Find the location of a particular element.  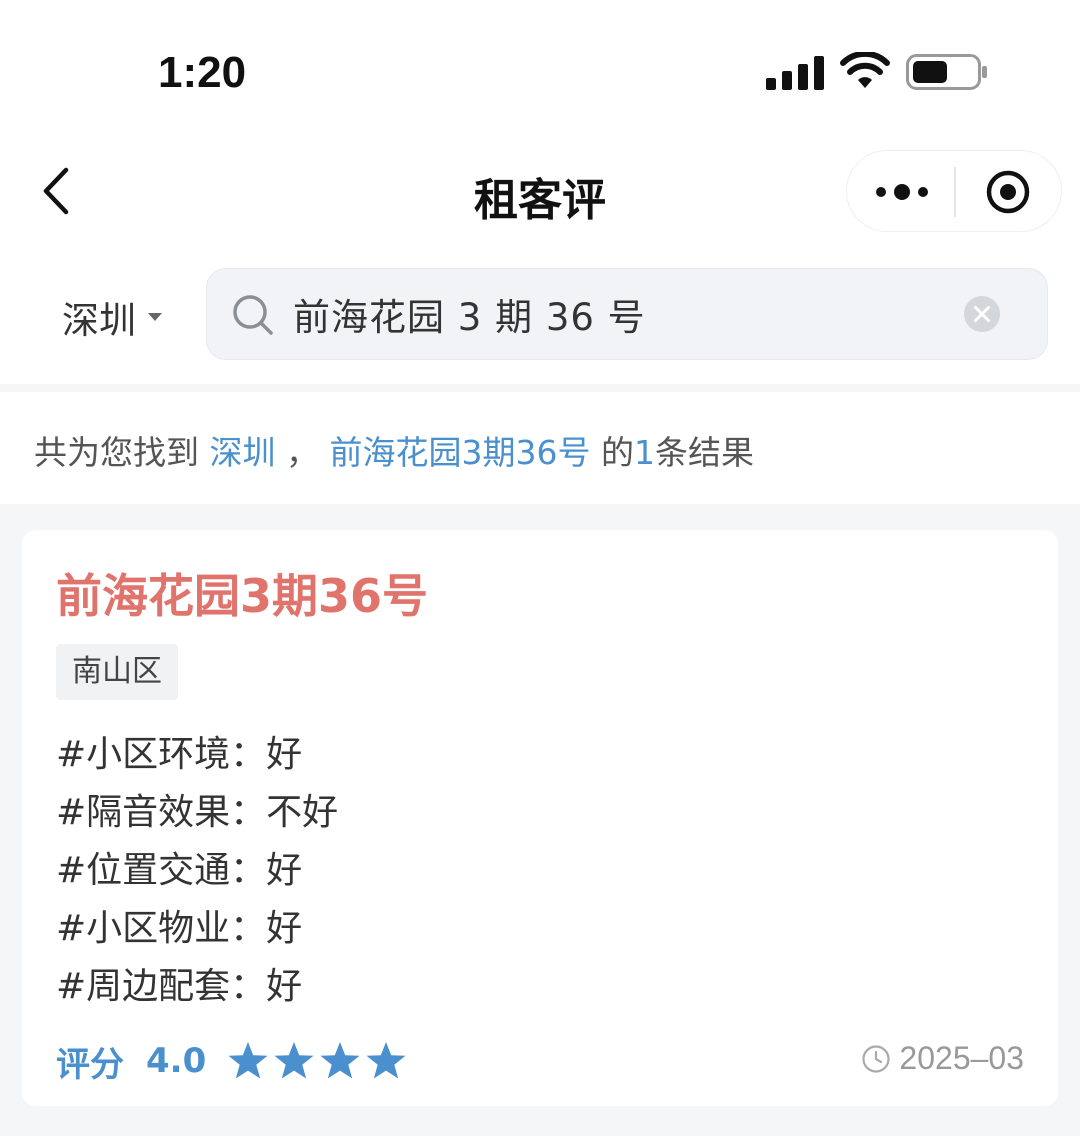

mini-program-capsule is located at coordinates (954, 191).